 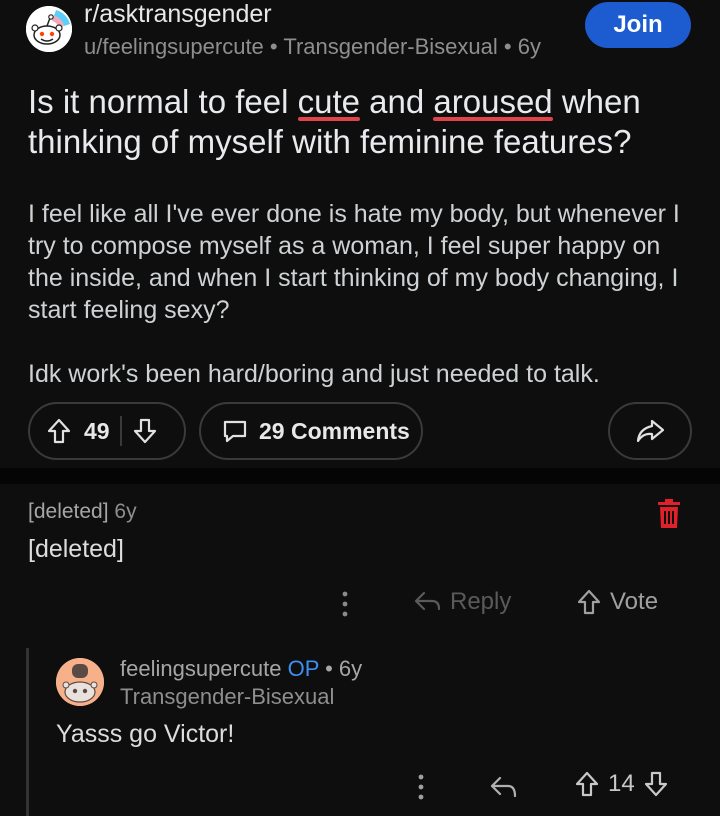 I want to click on subreddit-name: r/asktransgender, so click(x=178, y=14).